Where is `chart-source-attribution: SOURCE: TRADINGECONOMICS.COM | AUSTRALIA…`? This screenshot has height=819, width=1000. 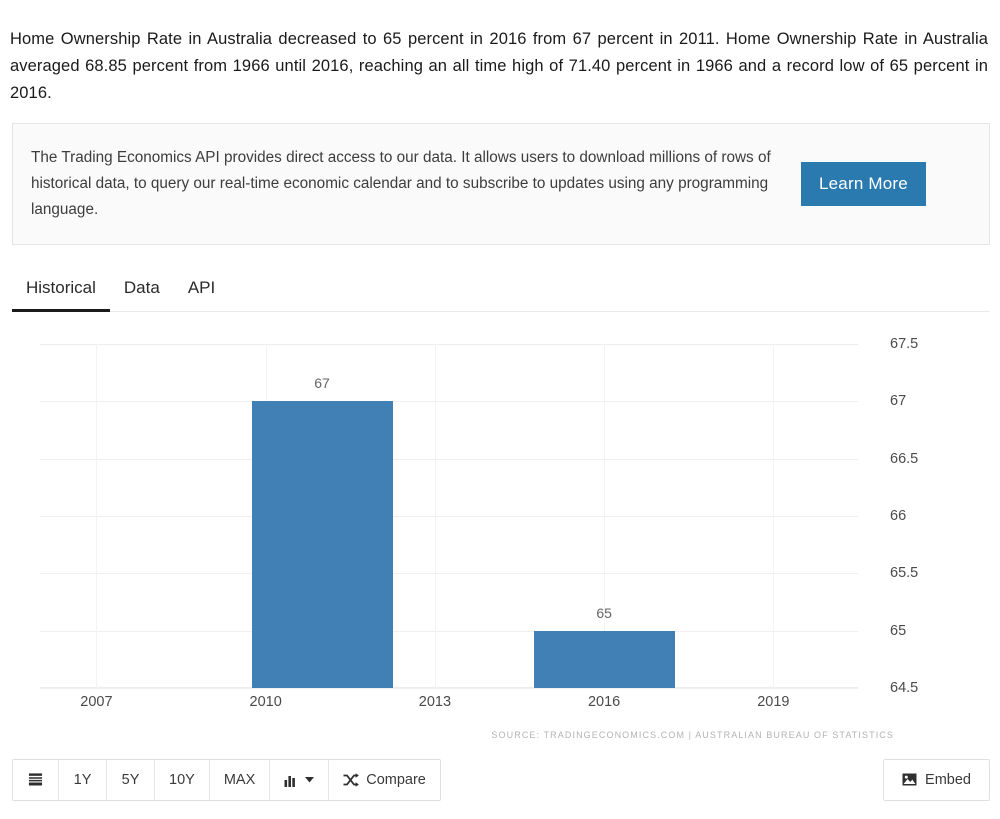 chart-source-attribution: SOURCE: TRADINGECONOMICS.COM | AUSTRALIA… is located at coordinates (692, 735).